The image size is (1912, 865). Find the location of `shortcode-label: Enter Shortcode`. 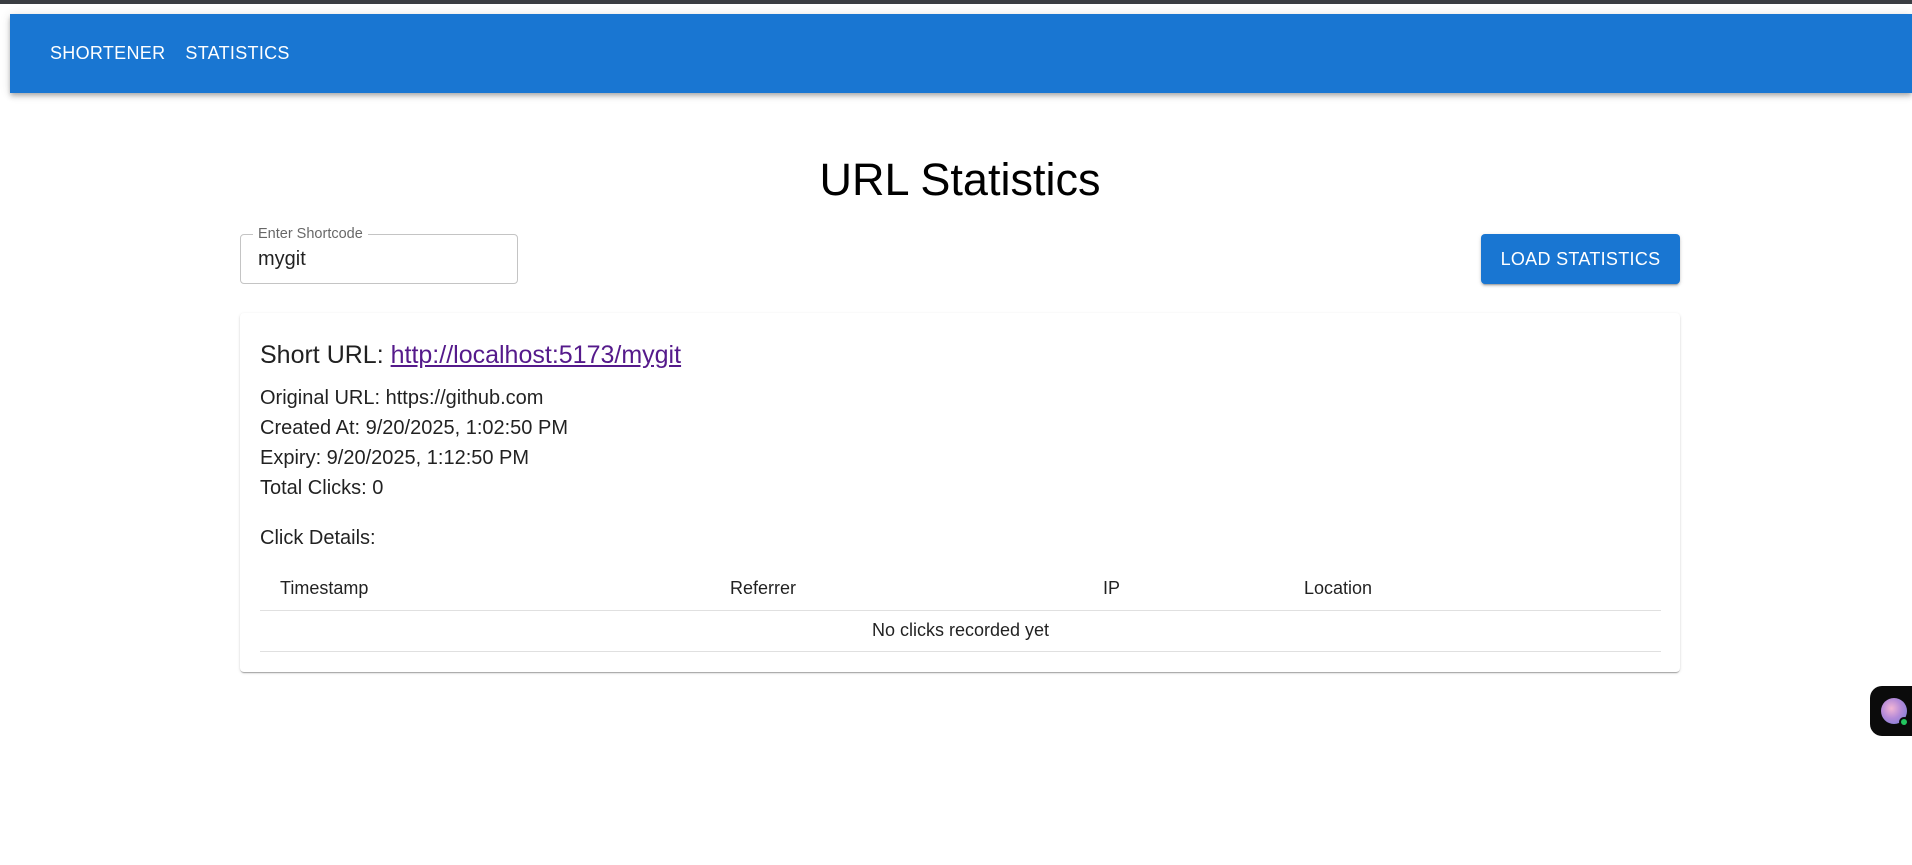

shortcode-label: Enter Shortcode is located at coordinates (310, 234).